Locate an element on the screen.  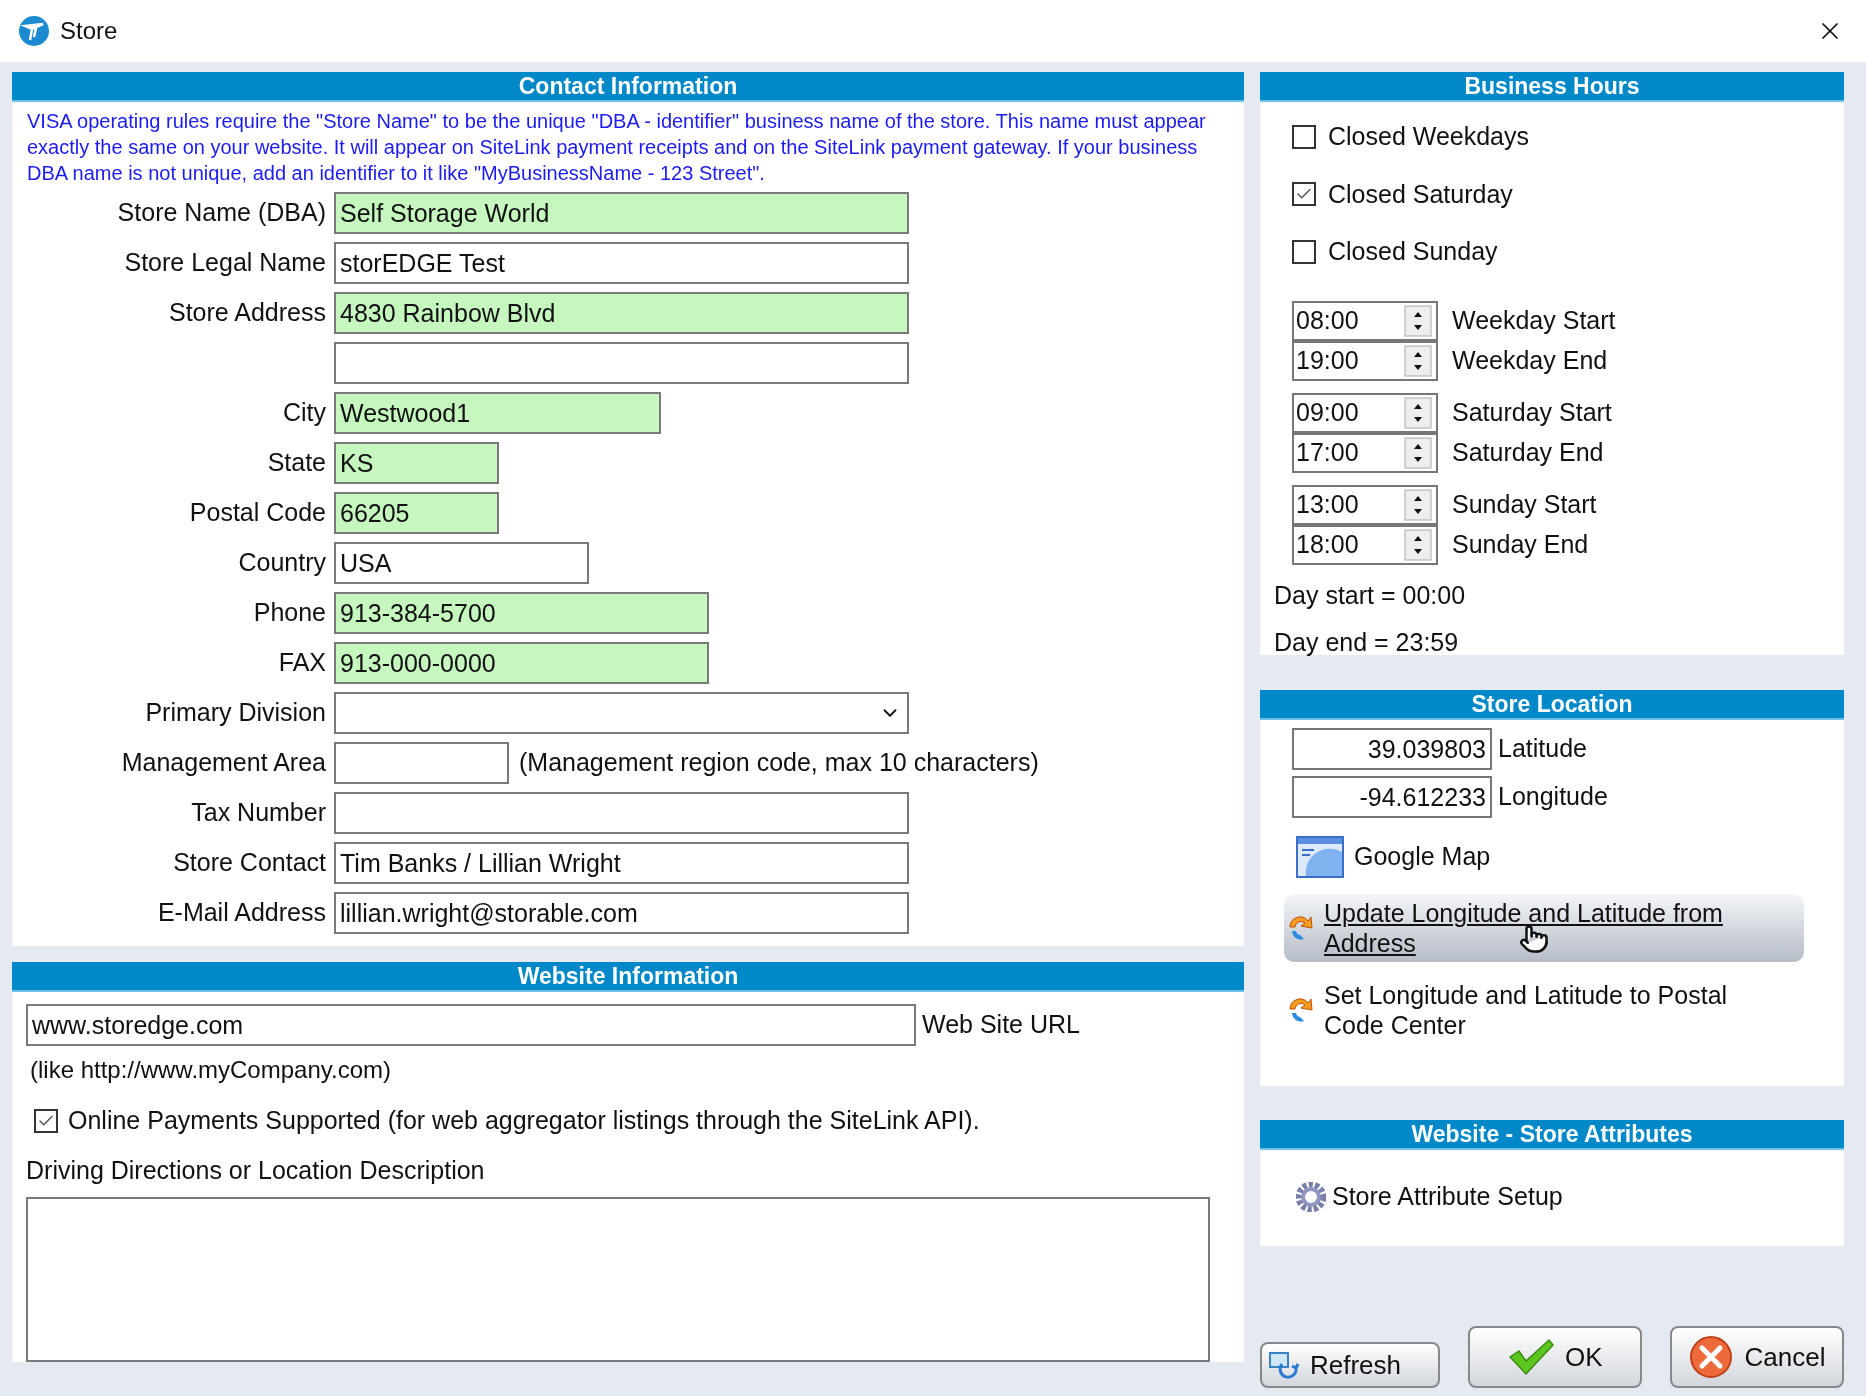
field-label: FAX is located at coordinates (302, 662).